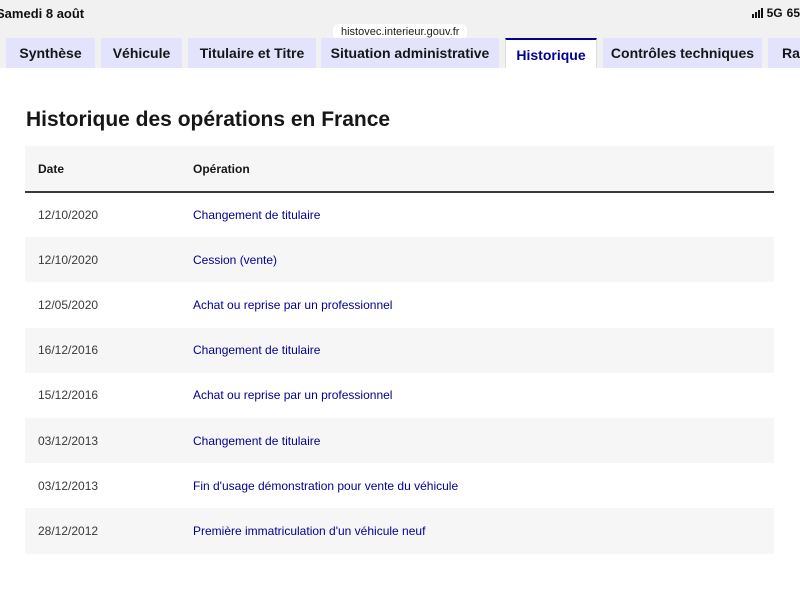 This screenshot has height=600, width=800. Describe the element at coordinates (410, 53) in the screenshot. I see `tab-situation-administrative: Situation administrative` at that location.